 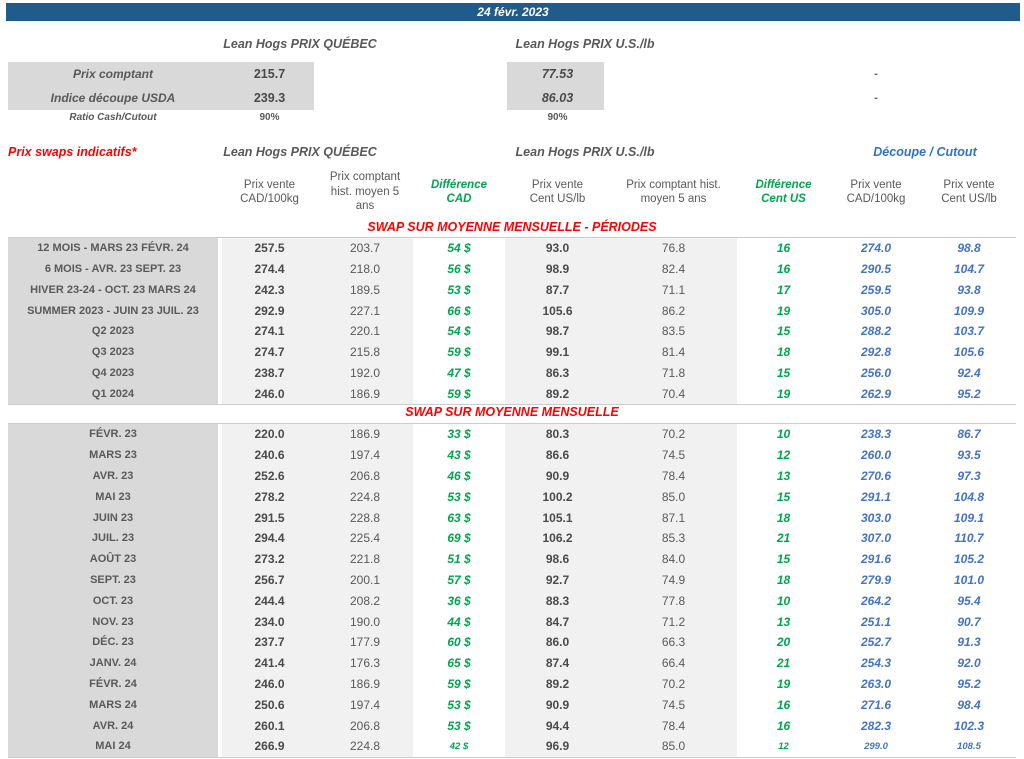 I want to click on value-cell: 98.8, so click(x=969, y=248).